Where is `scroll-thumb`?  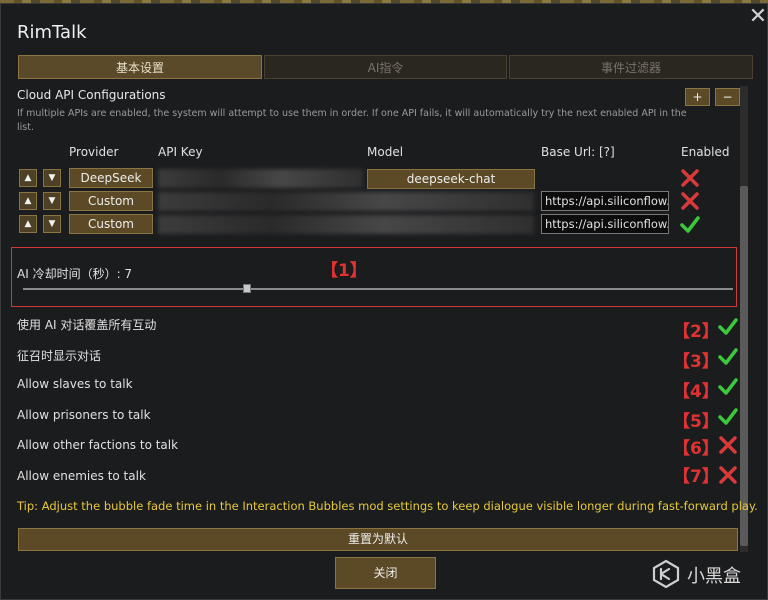 scroll-thumb is located at coordinates (744, 366).